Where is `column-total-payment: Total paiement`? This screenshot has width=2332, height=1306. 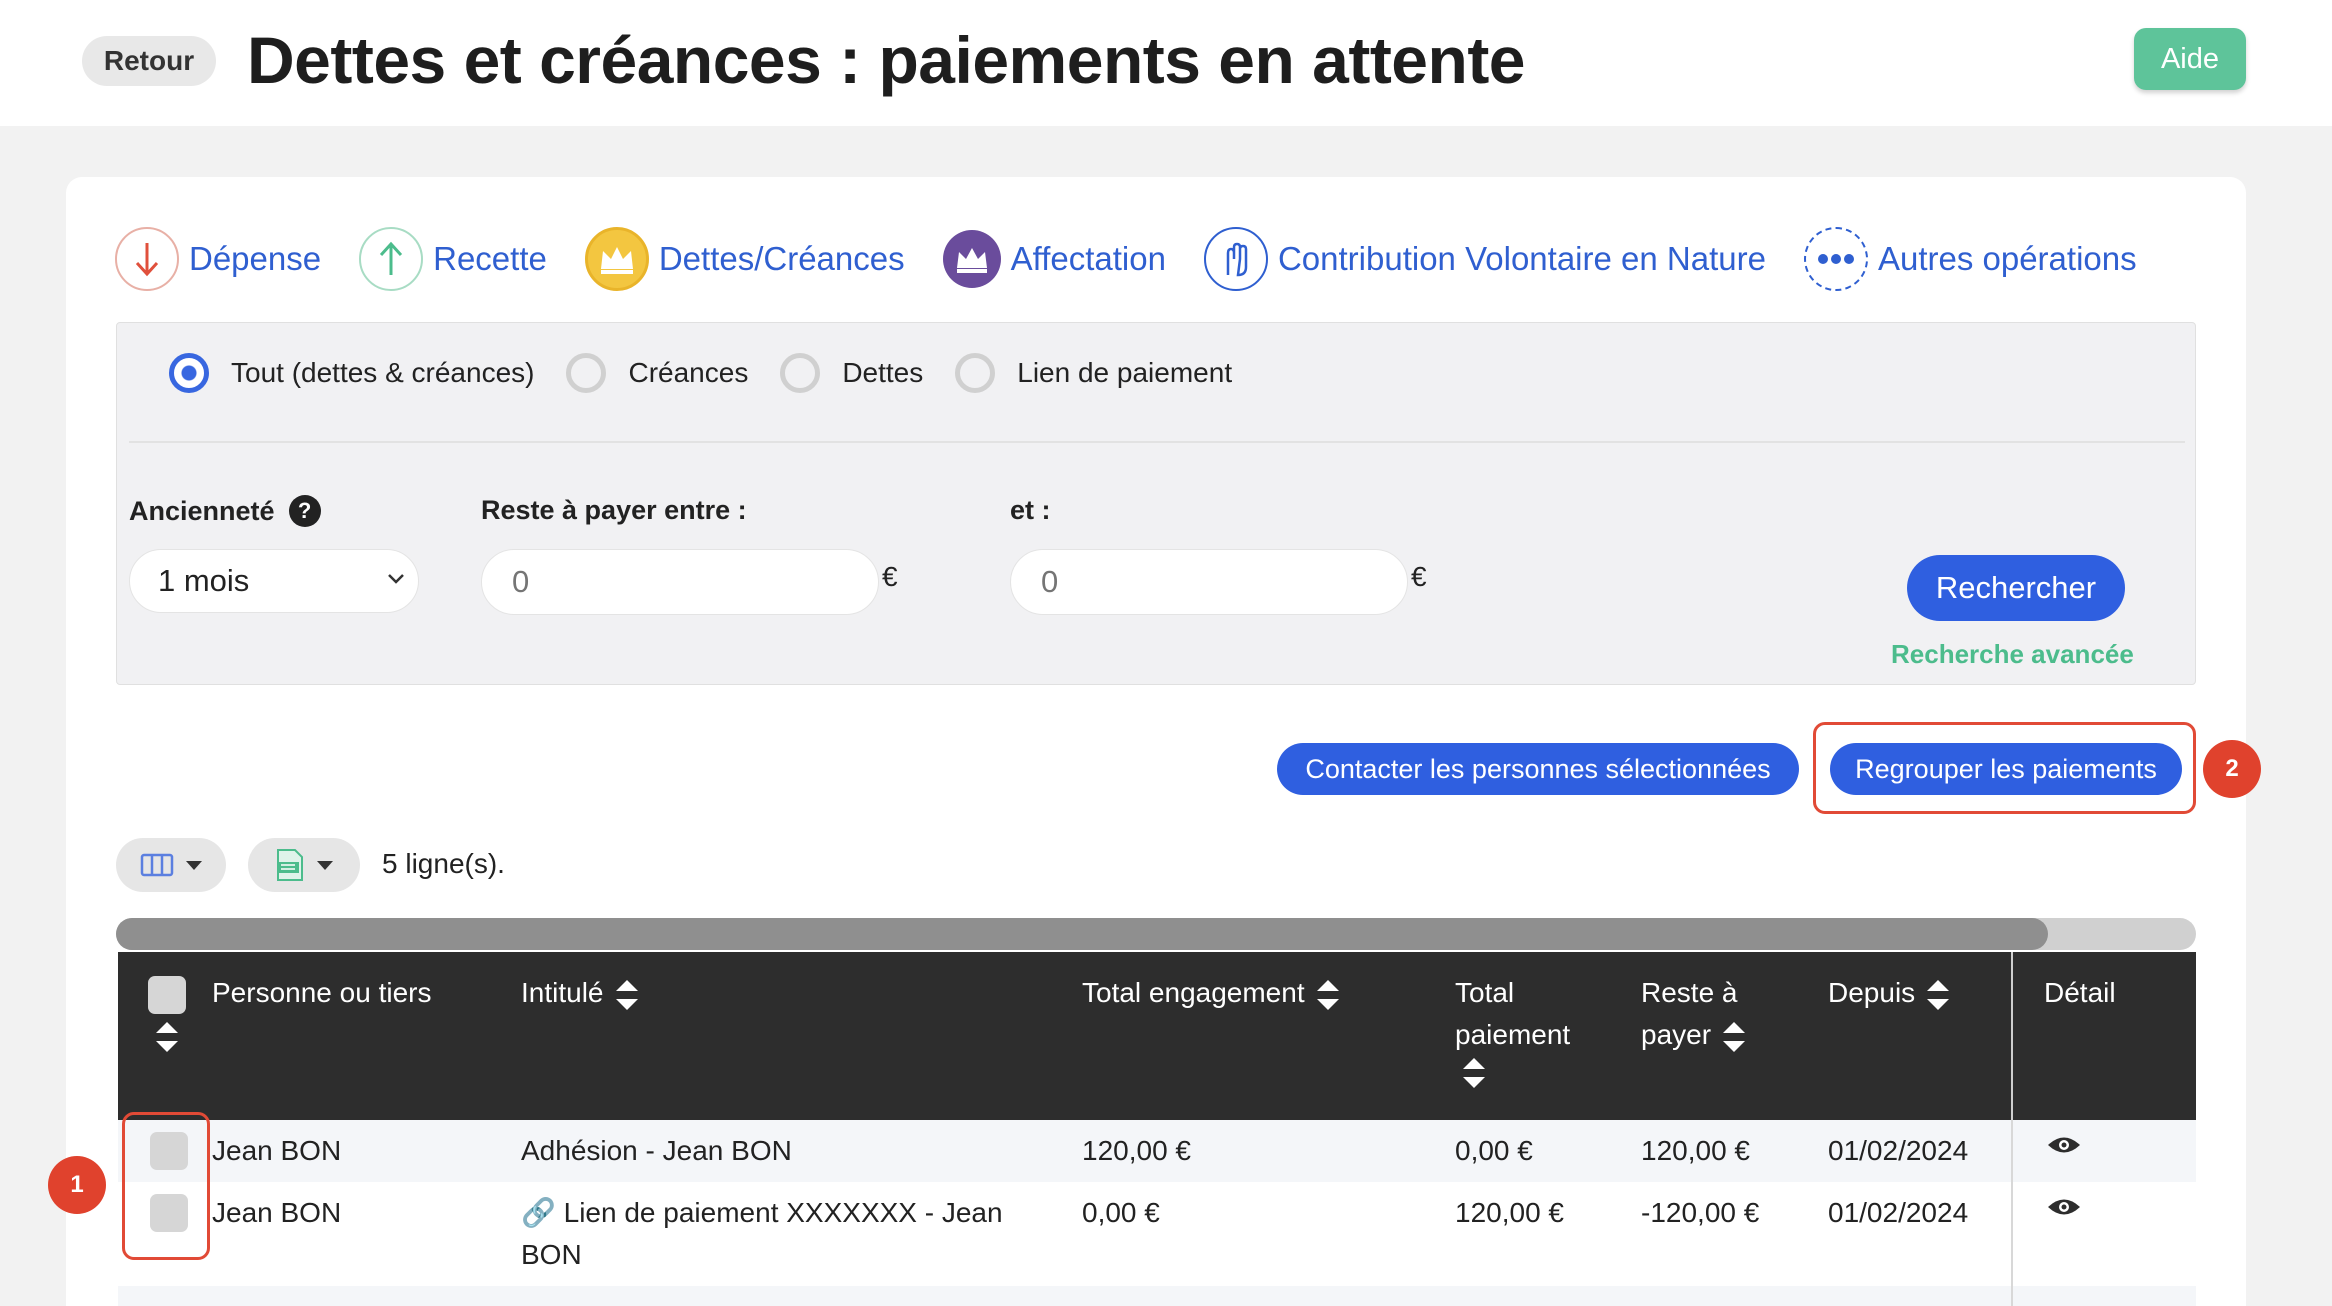 column-total-payment: Total paiement is located at coordinates (1512, 1037).